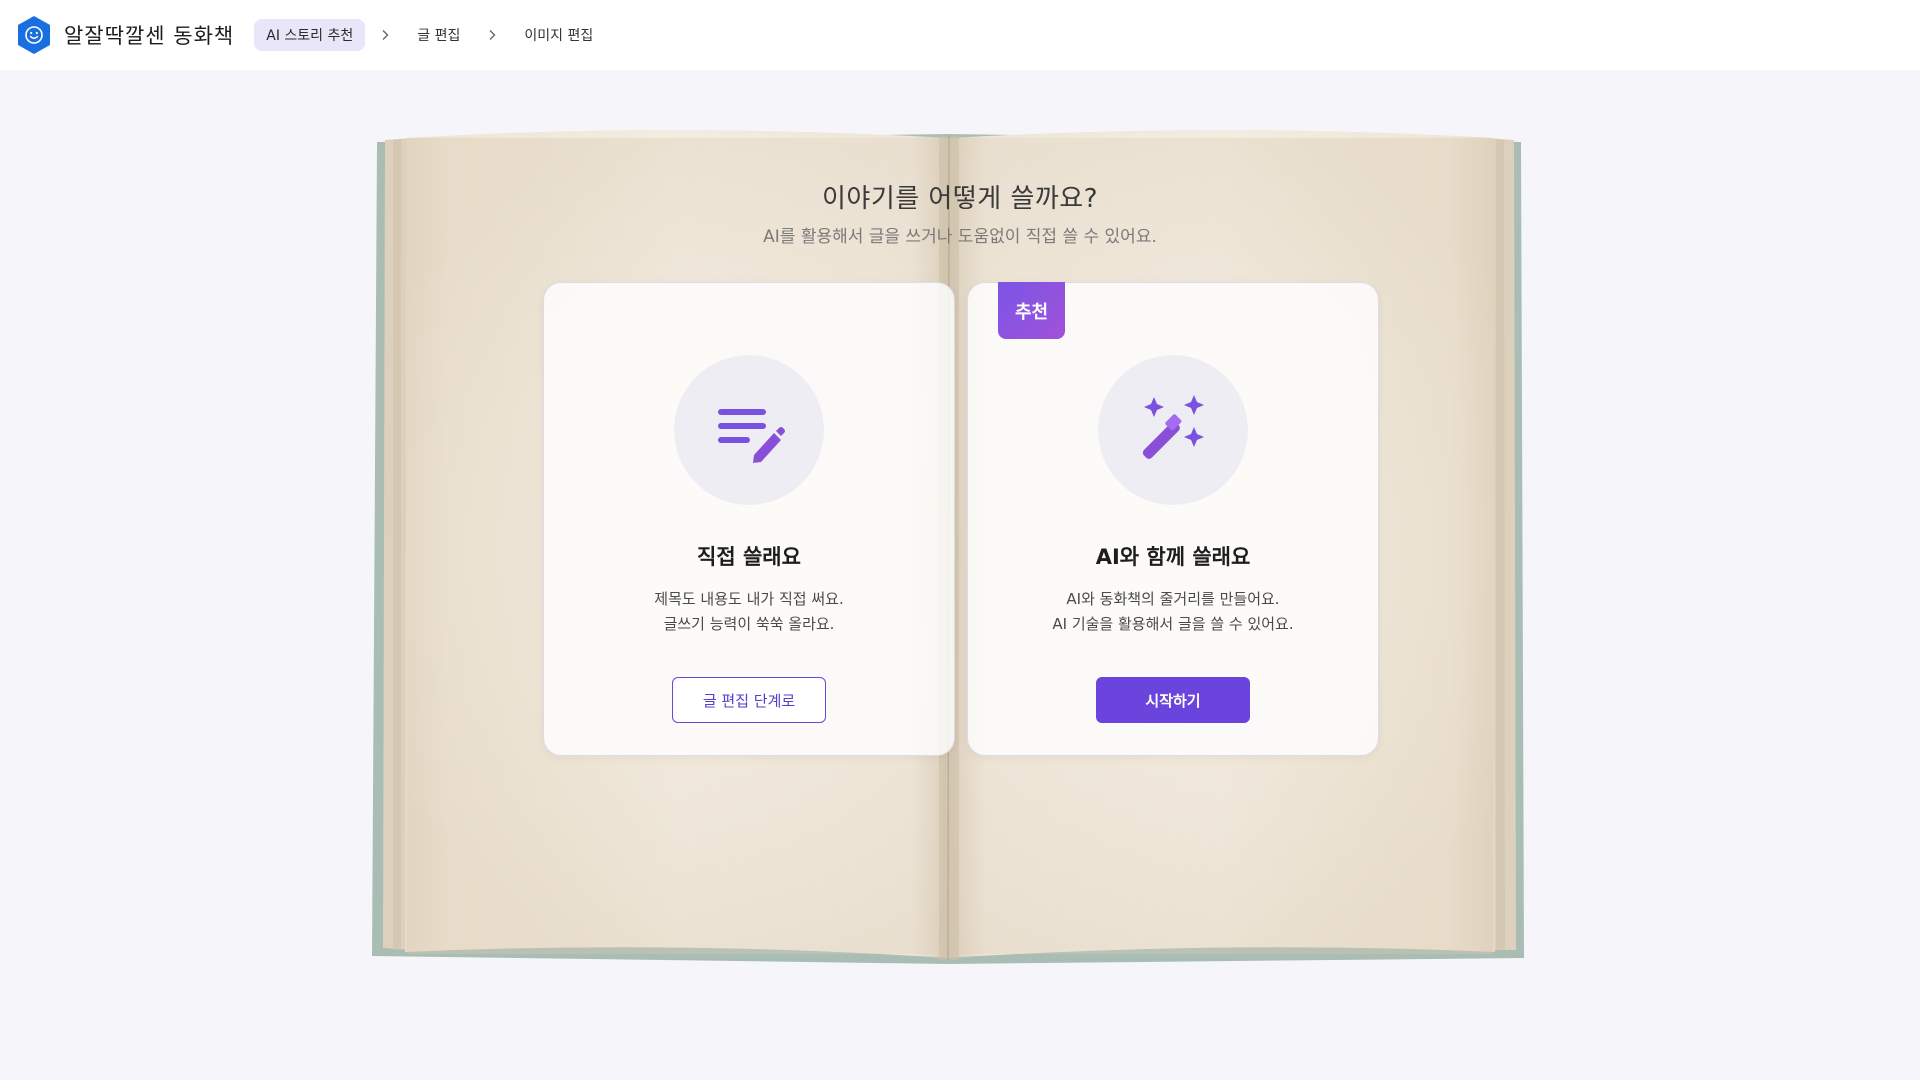  What do you see at coordinates (1173, 624) in the screenshot?
I see `ai-desc-line2: AI 기술을 활용해서 글을 쓸 수 있어요.` at bounding box center [1173, 624].